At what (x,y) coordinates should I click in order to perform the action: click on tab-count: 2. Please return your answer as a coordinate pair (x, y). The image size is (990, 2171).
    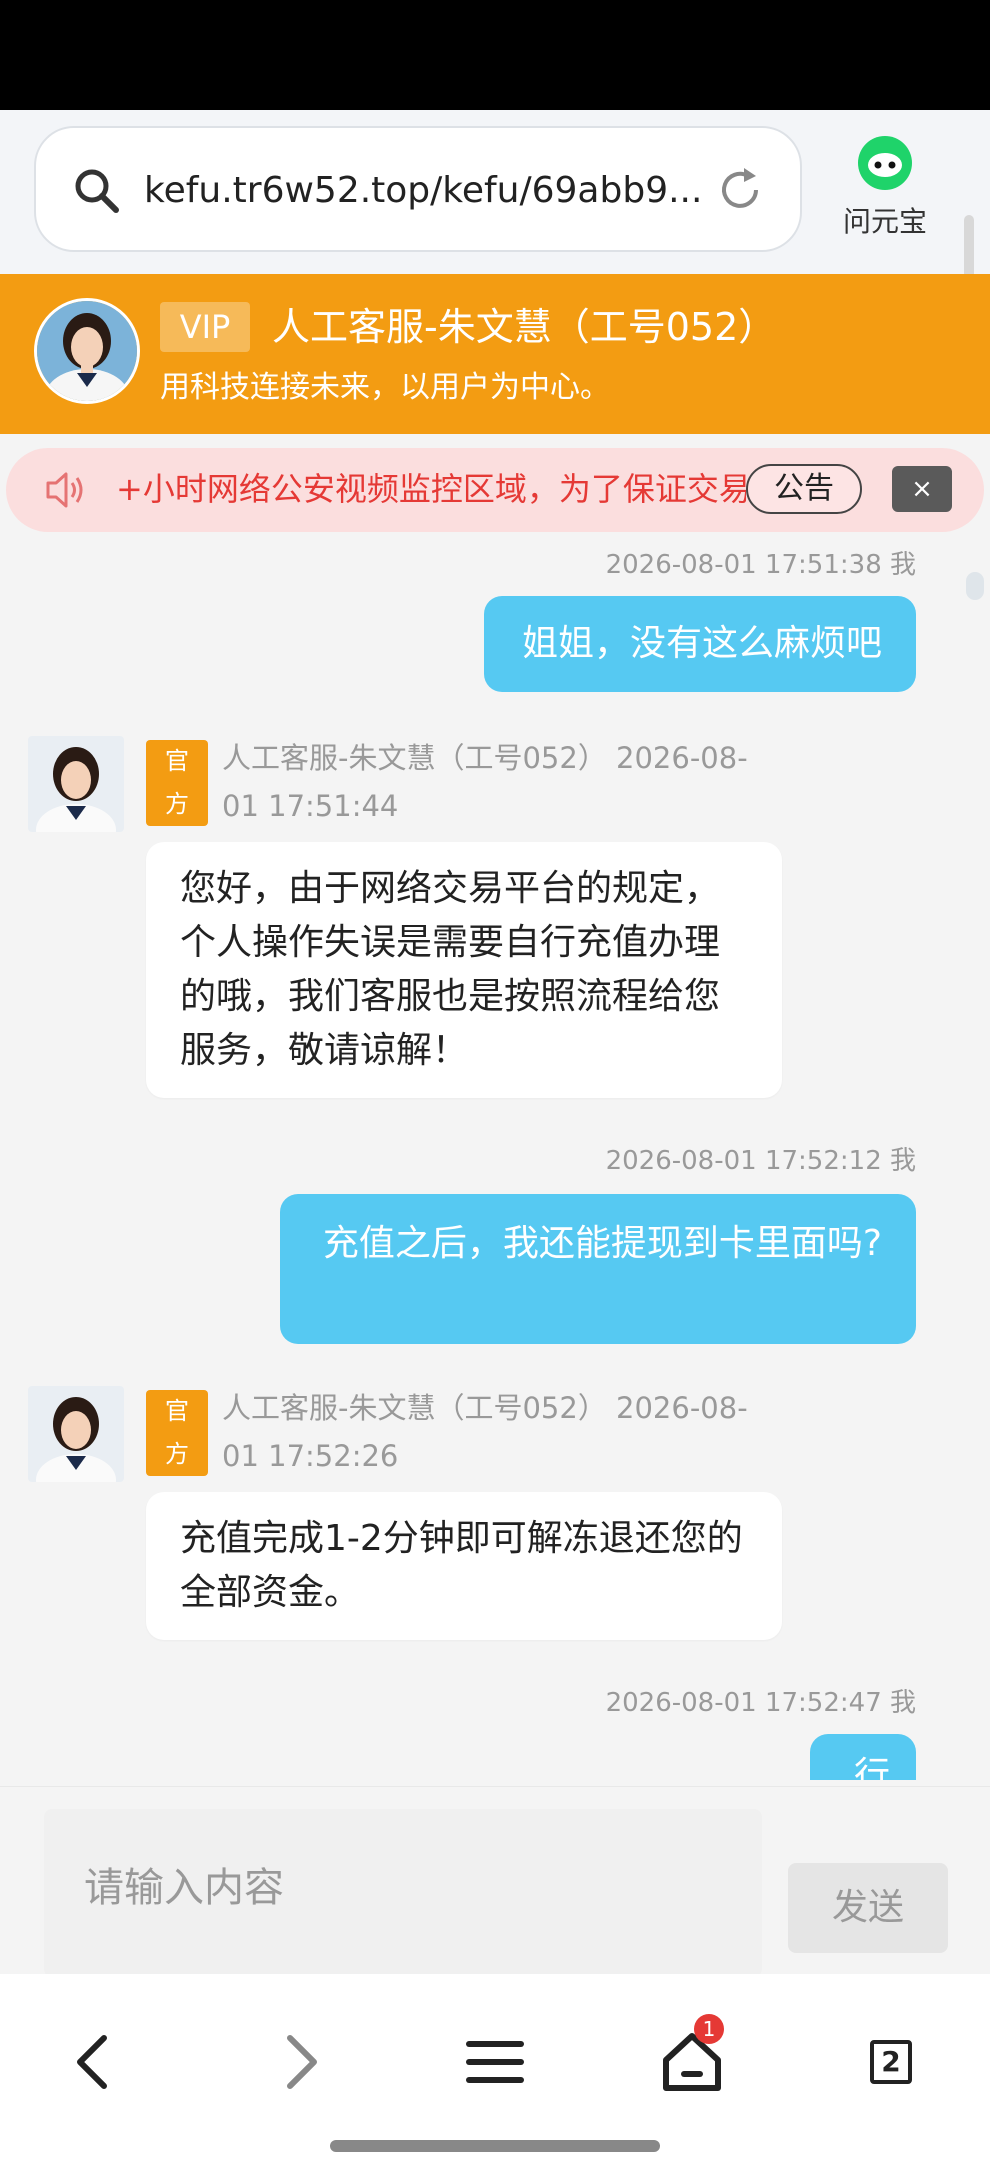
    Looking at the image, I should click on (891, 2062).